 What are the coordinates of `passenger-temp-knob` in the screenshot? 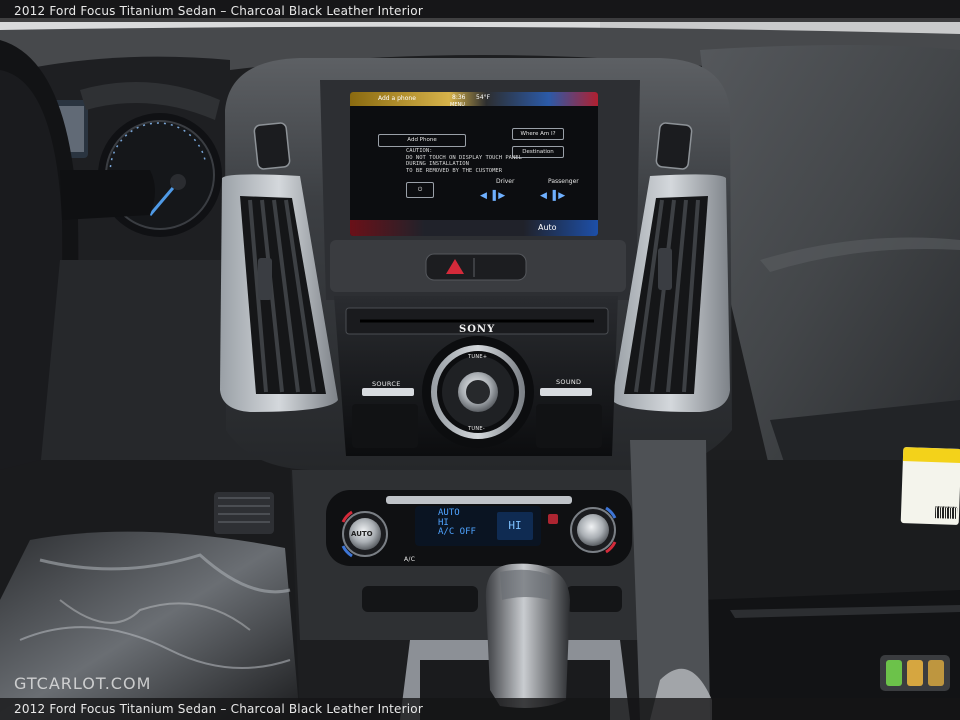 It's located at (593, 530).